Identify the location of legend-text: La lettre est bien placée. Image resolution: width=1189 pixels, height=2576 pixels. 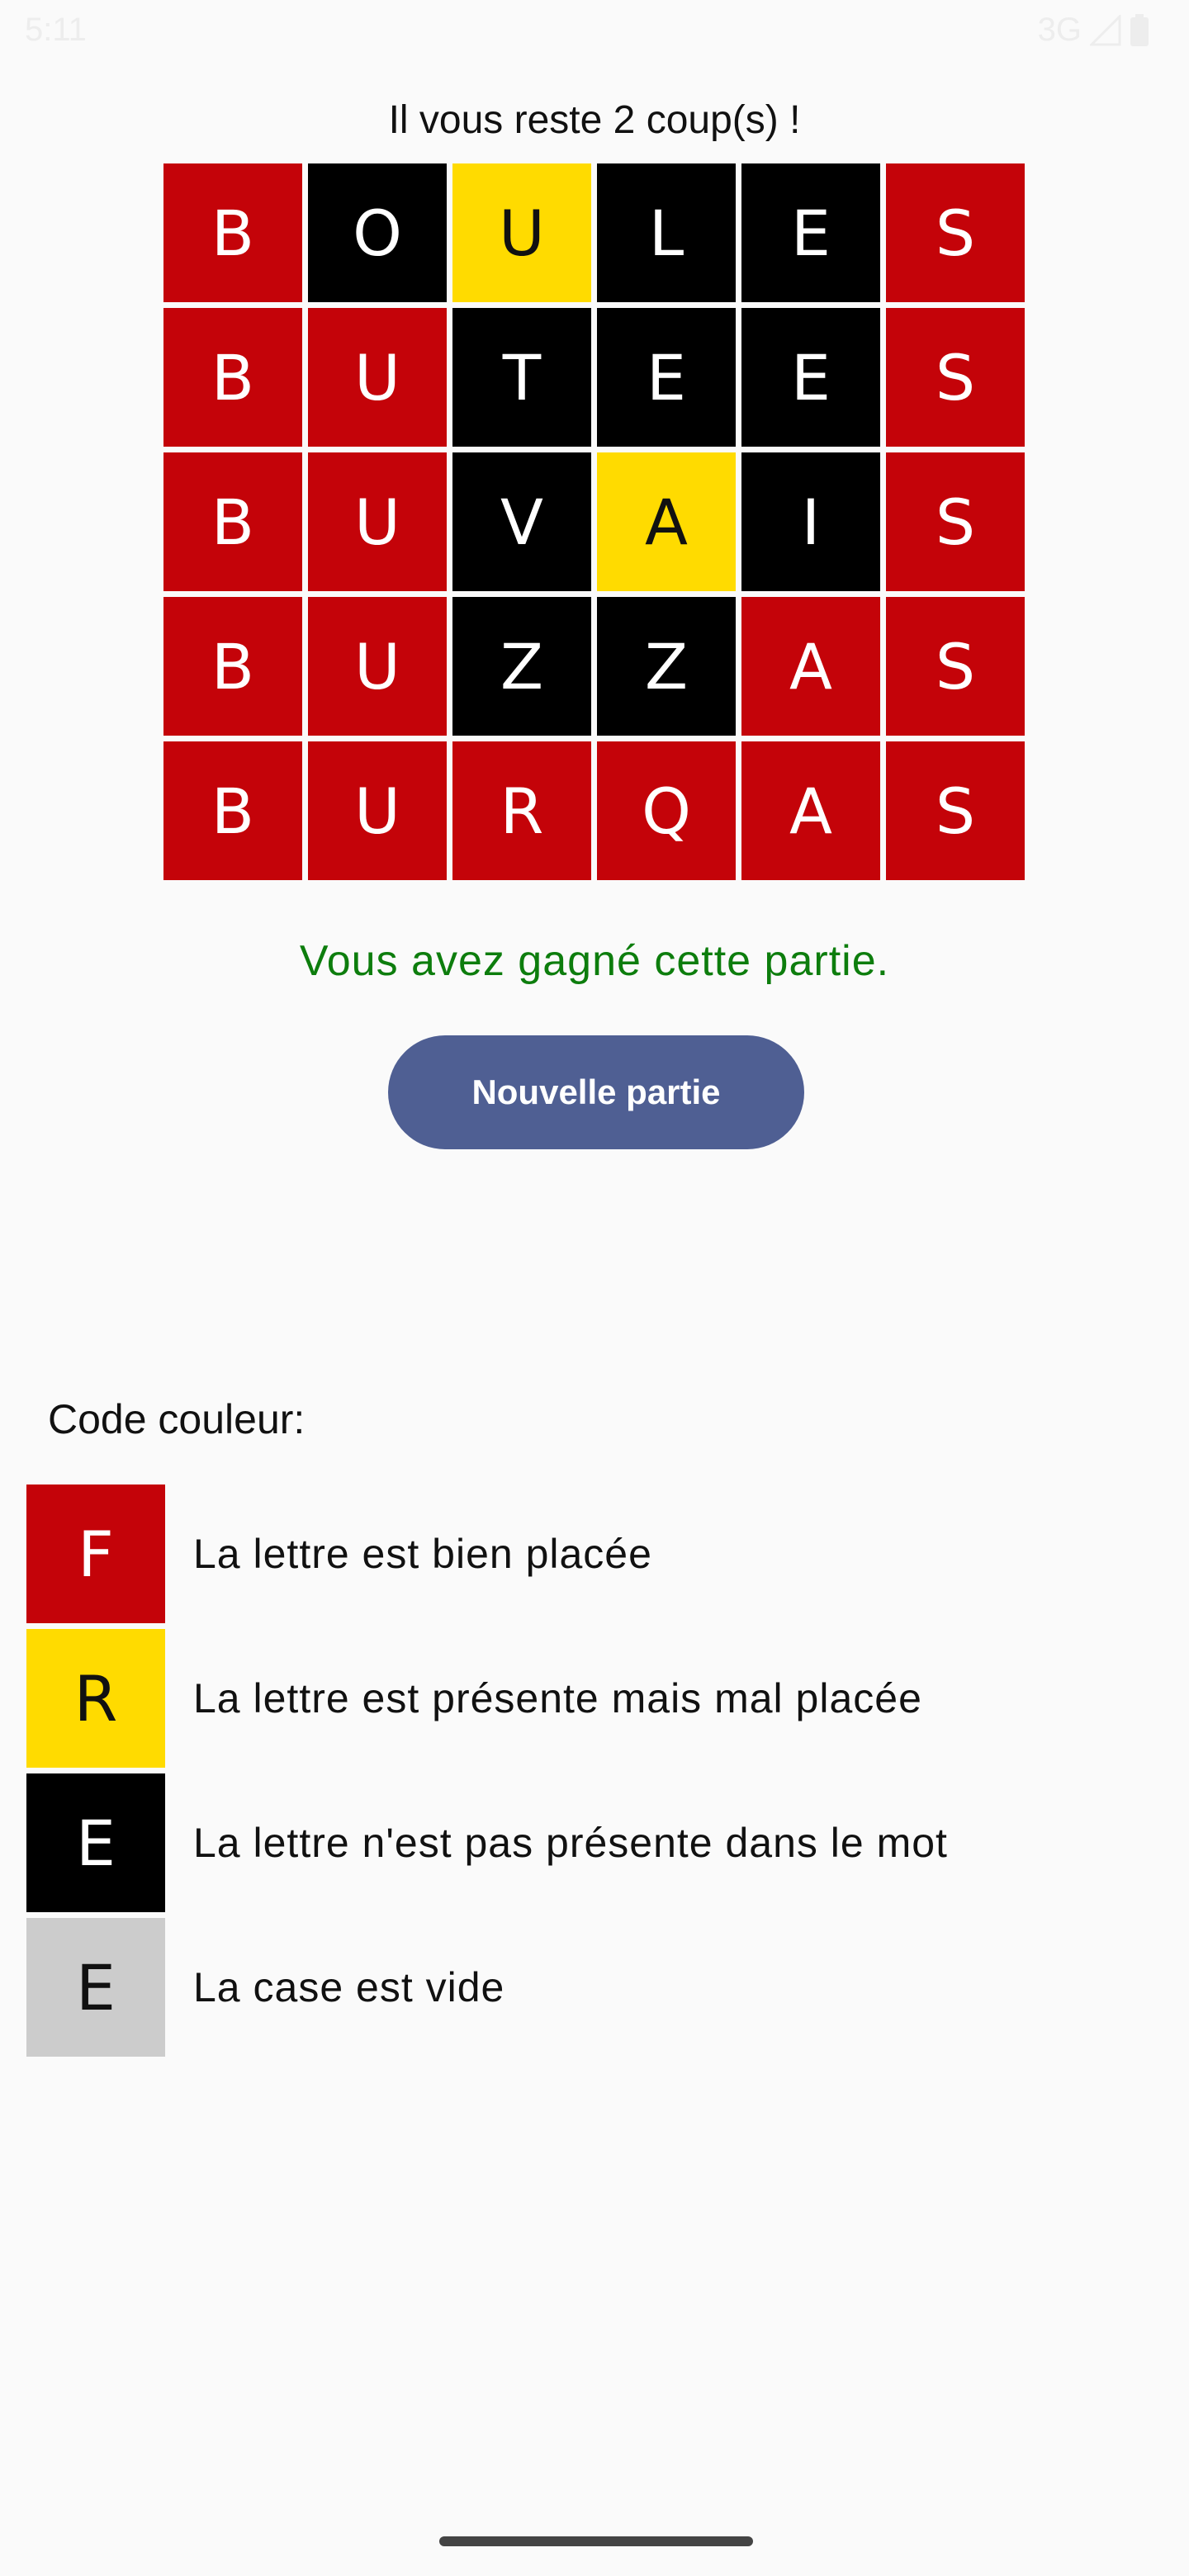
(422, 1554).